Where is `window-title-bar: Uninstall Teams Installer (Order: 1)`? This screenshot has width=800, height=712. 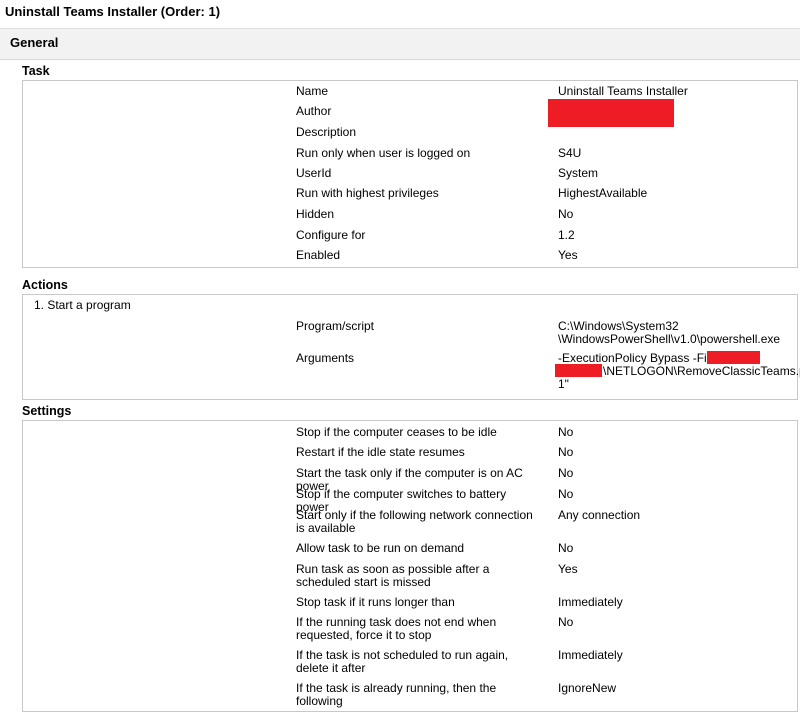
window-title-bar: Uninstall Teams Installer (Order: 1) is located at coordinates (400, 14).